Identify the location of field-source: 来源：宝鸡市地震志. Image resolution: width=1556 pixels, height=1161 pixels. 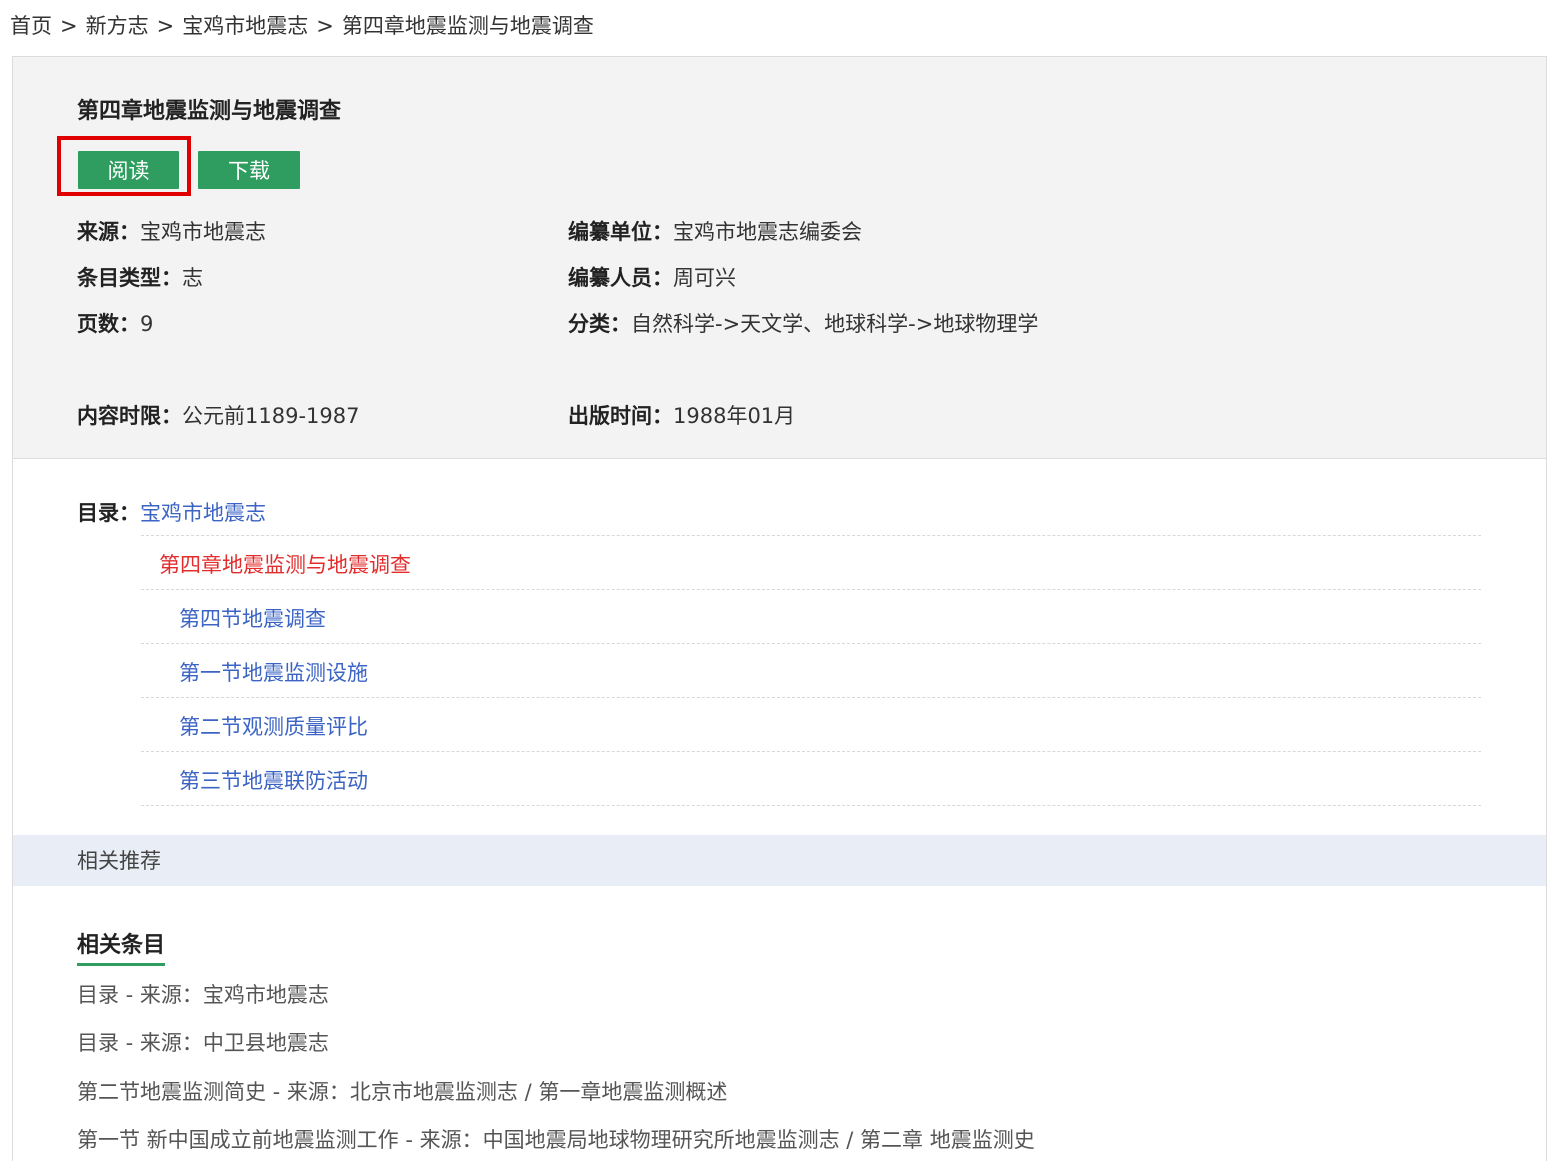
(171, 232).